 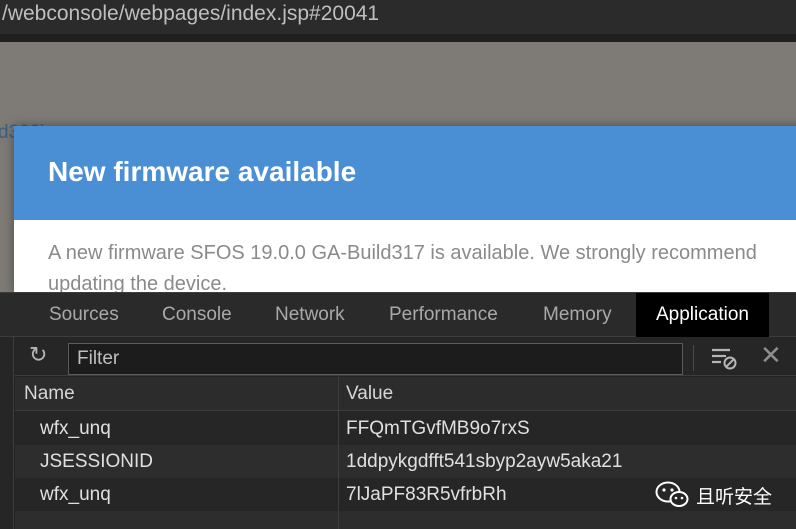 What do you see at coordinates (310, 315) in the screenshot?
I see `tab-network: Network` at bounding box center [310, 315].